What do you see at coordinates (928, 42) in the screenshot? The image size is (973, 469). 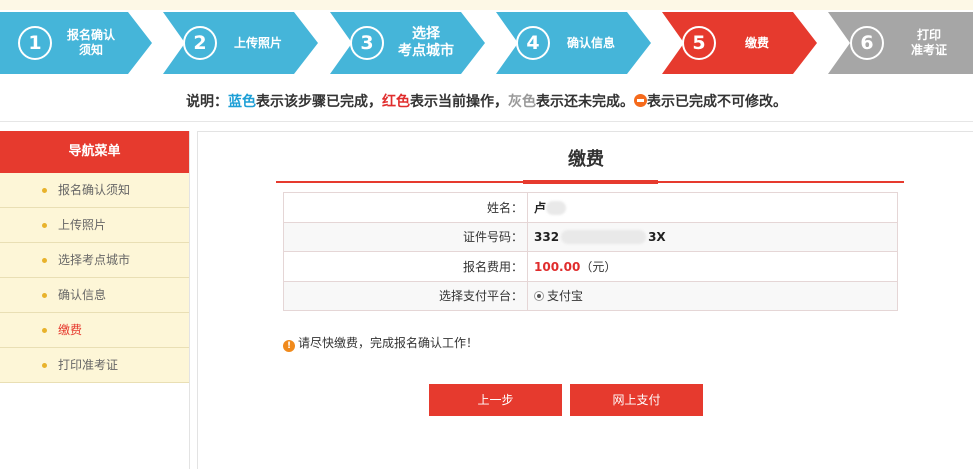 I see `step-6-label: 打印 准考证` at bounding box center [928, 42].